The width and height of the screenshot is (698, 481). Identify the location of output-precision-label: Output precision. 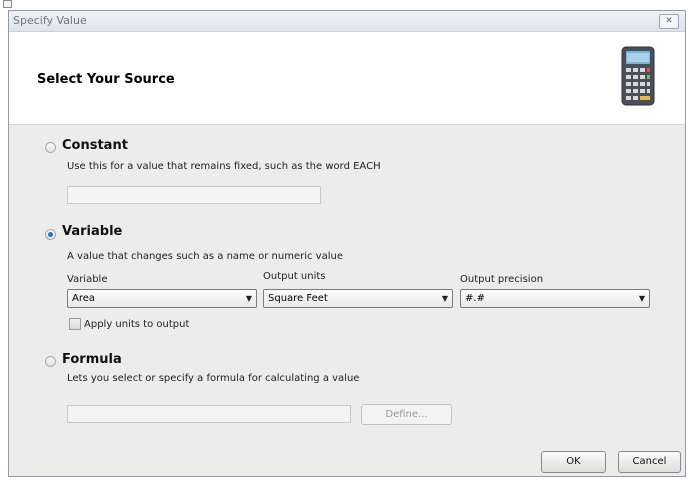
(502, 279).